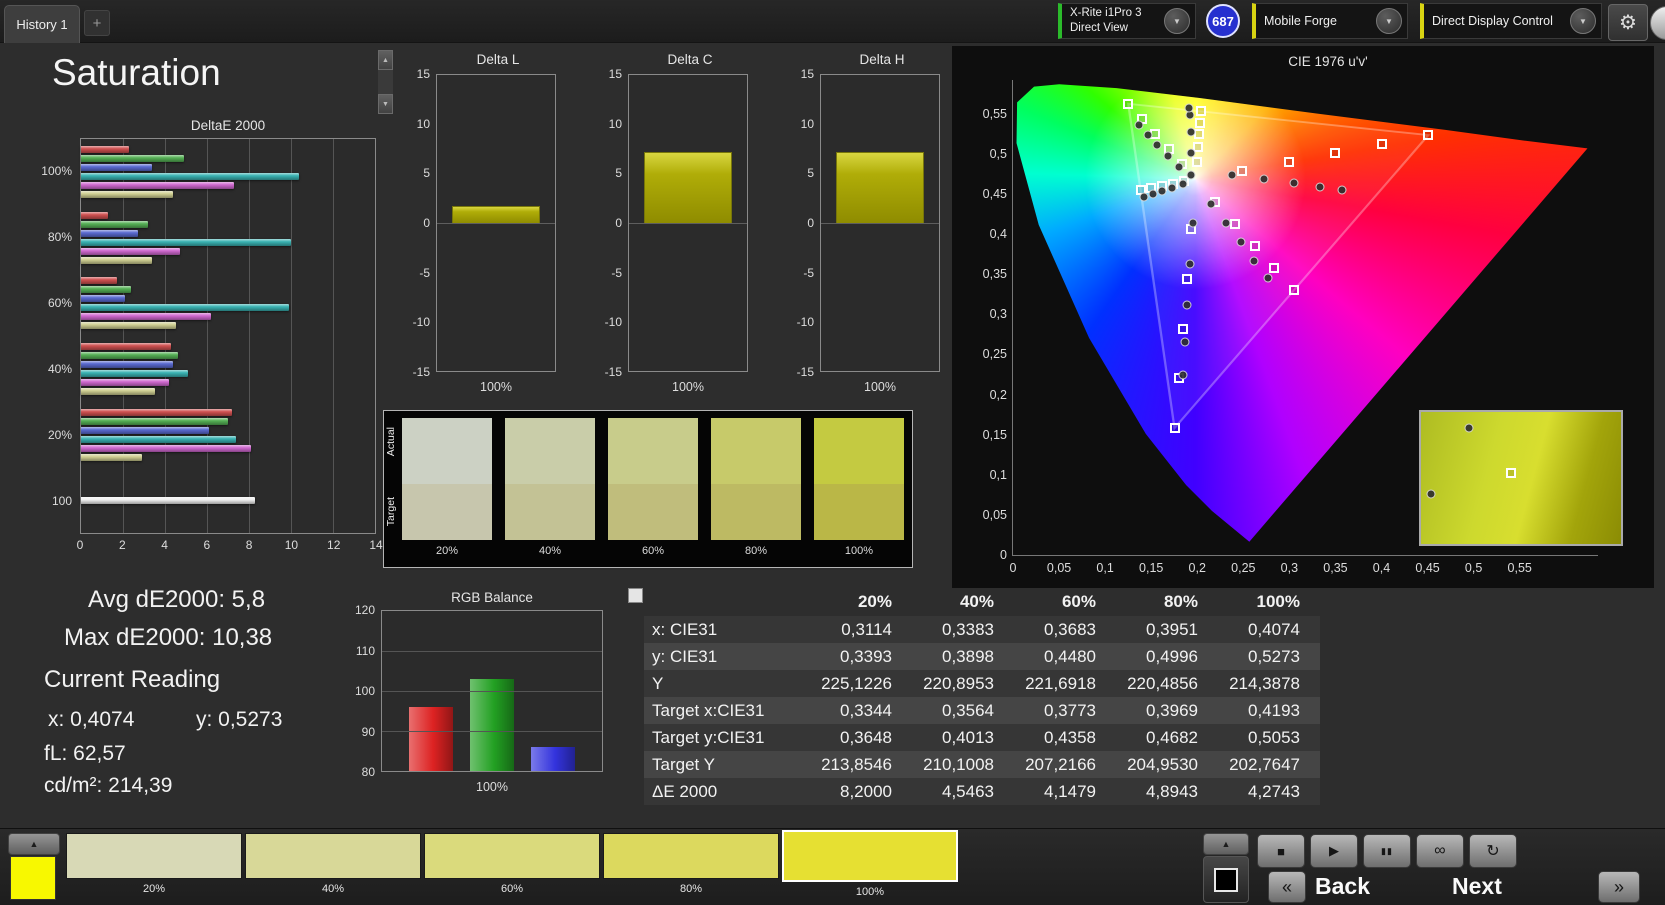 This screenshot has height=905, width=1665. I want to click on patch-40%: 40%, so click(333, 865).